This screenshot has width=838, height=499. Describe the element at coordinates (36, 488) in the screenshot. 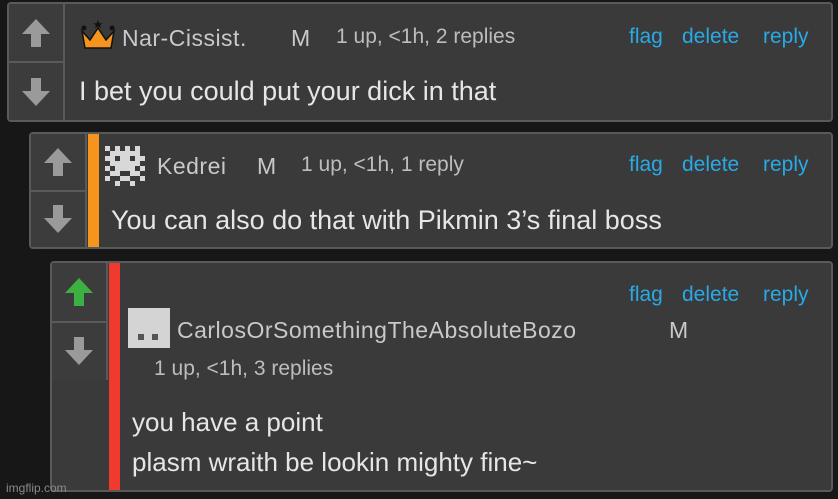

I see `watermark: imgflip.com` at that location.